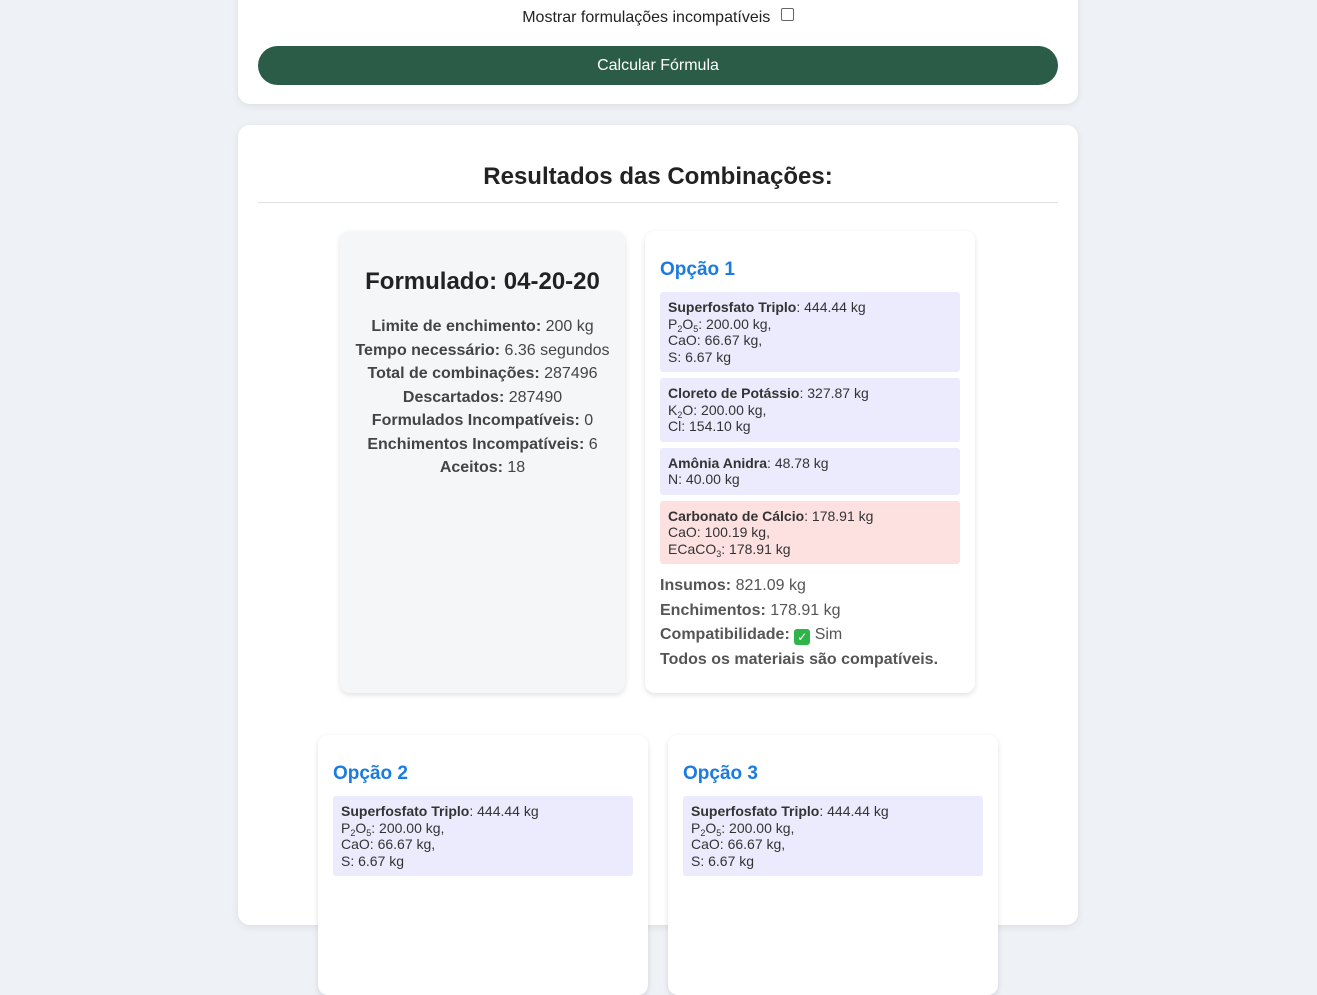 The width and height of the screenshot is (1317, 995). I want to click on summary-stat-value: 0, so click(589, 420).